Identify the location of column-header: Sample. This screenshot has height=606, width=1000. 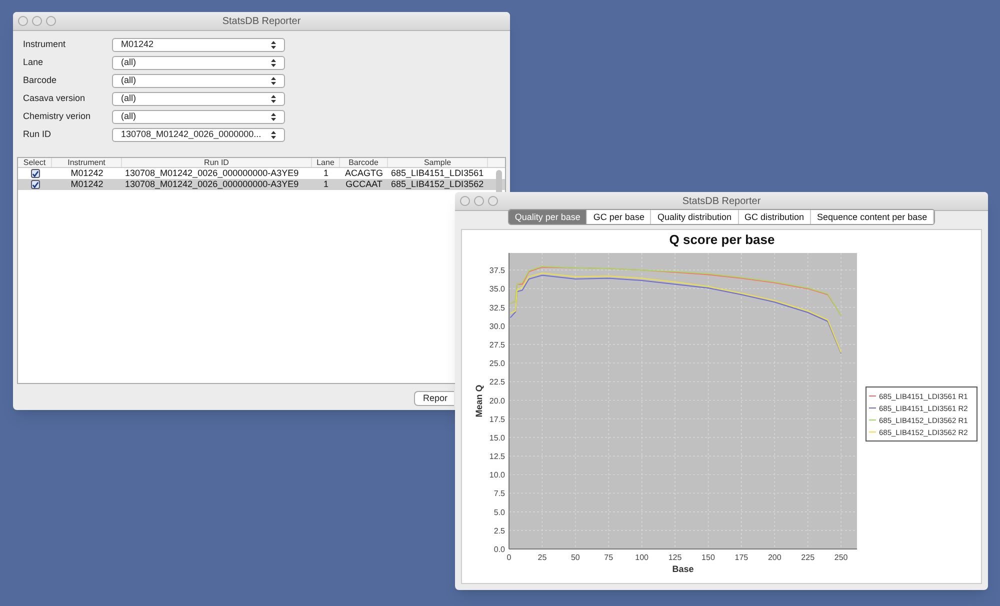
(438, 162).